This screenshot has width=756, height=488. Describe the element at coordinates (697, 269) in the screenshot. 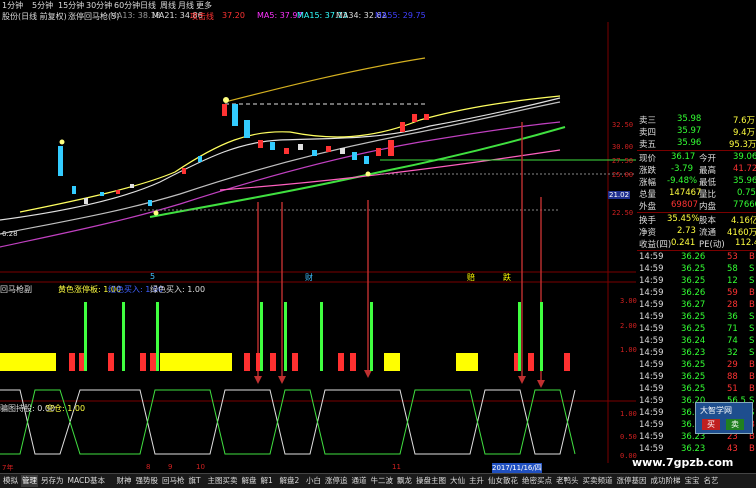

I see `tick-row: 14:59 36.25 58 S` at that location.